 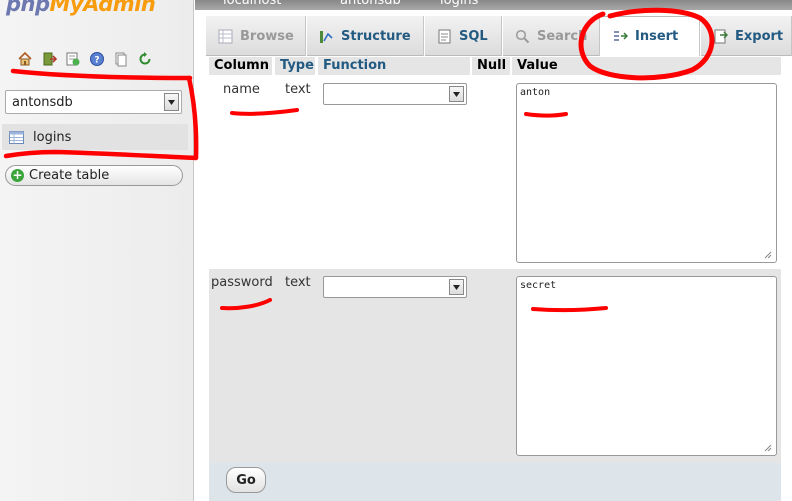 What do you see at coordinates (395, 94) in the screenshot?
I see `function-select-name` at bounding box center [395, 94].